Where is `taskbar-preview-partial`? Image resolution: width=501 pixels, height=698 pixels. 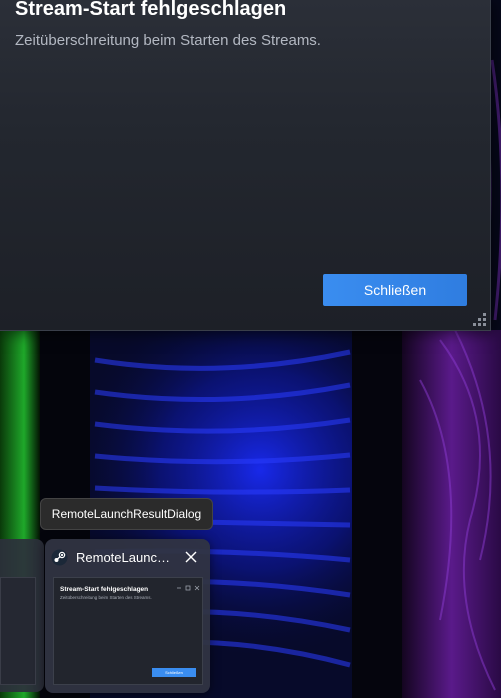
taskbar-preview-partial is located at coordinates (22, 615).